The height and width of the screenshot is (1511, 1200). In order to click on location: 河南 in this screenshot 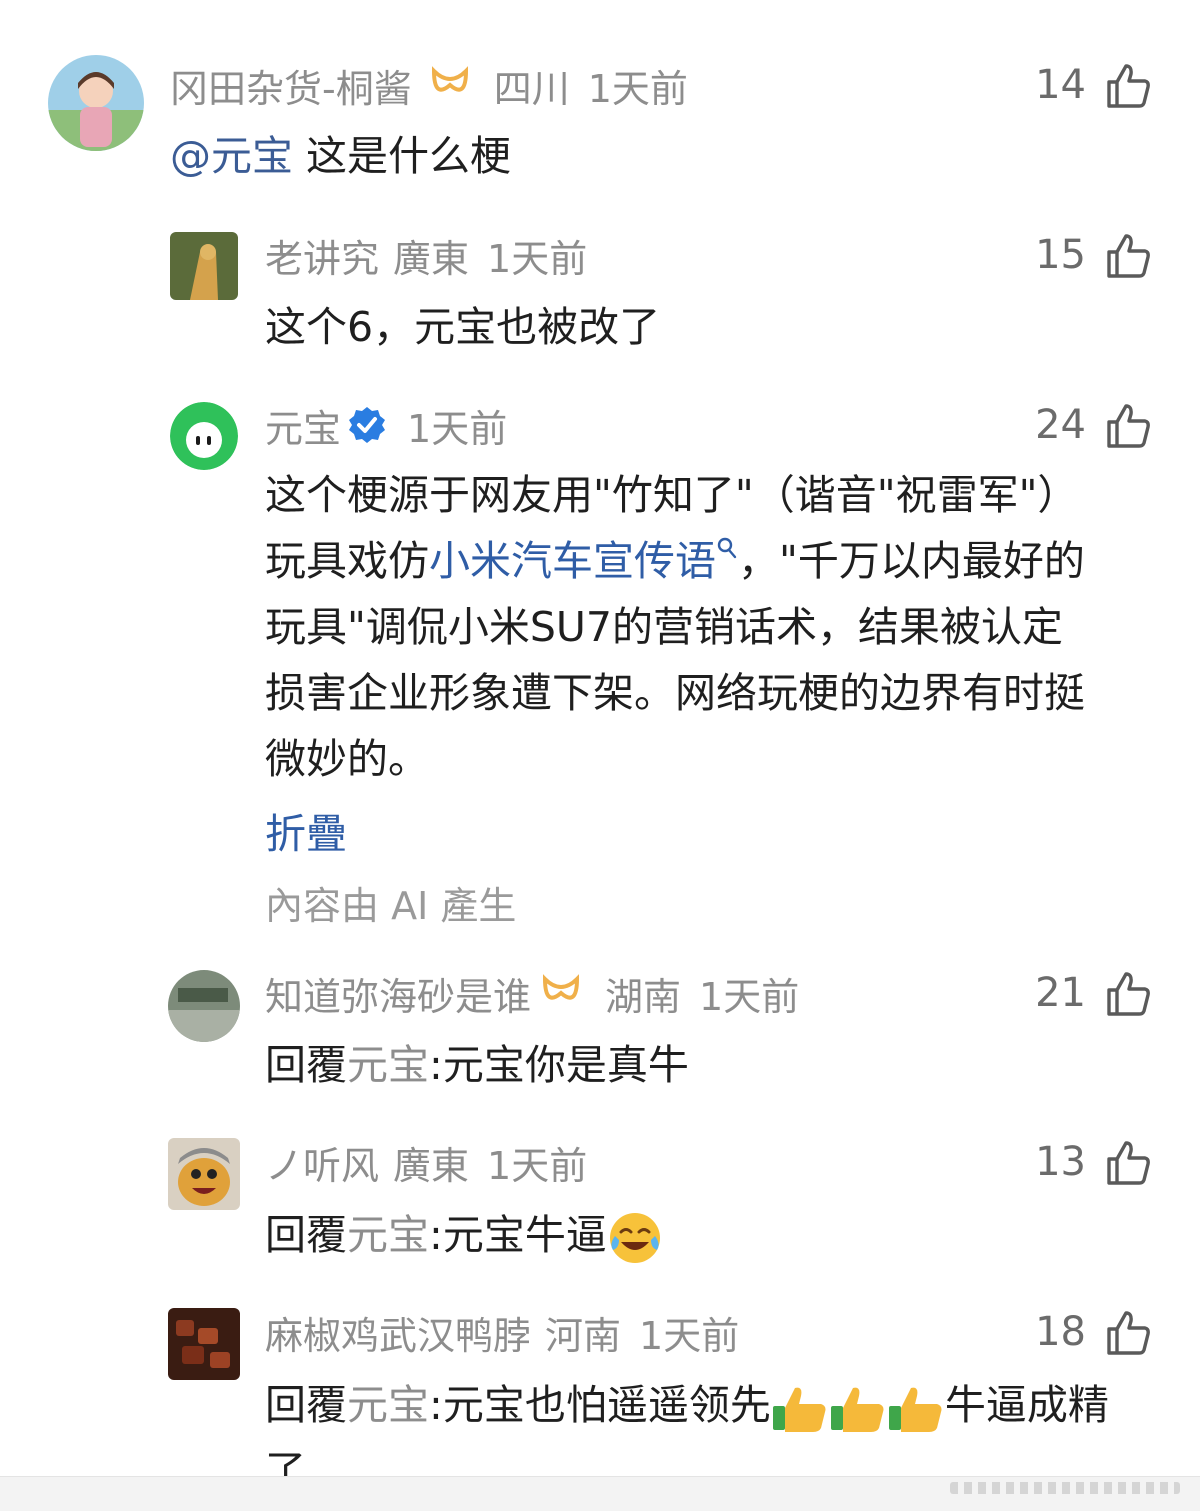, I will do `click(583, 1335)`.